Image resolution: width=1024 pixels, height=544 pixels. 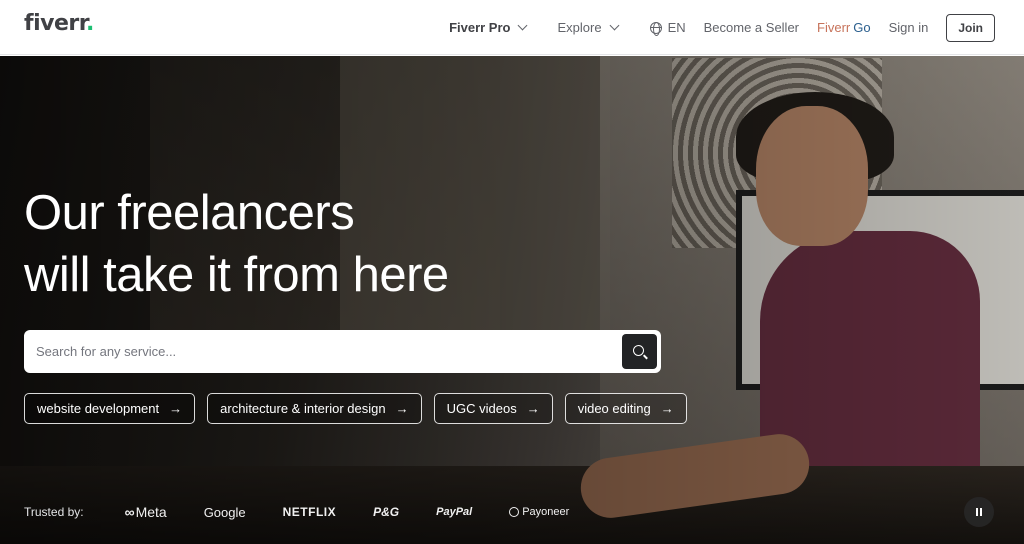 I want to click on logo-text: fiverr, so click(x=55, y=23).